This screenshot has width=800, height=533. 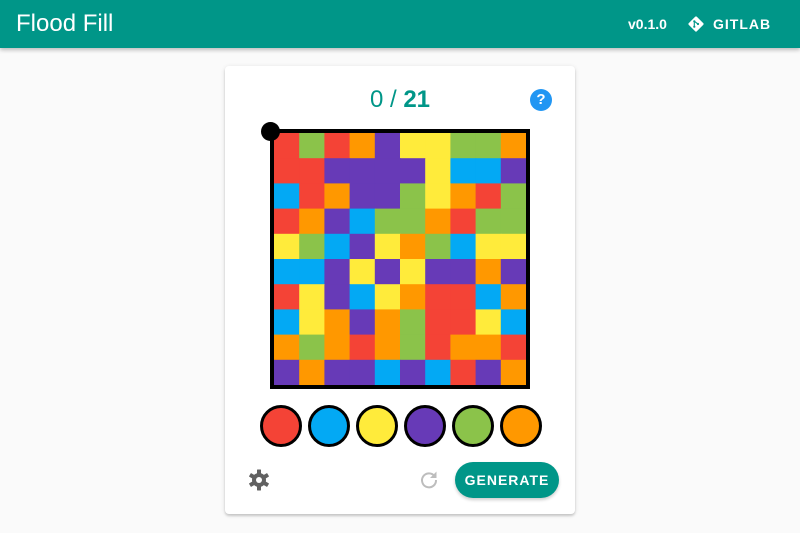 What do you see at coordinates (647, 24) in the screenshot?
I see `version-label: v0.1.0` at bounding box center [647, 24].